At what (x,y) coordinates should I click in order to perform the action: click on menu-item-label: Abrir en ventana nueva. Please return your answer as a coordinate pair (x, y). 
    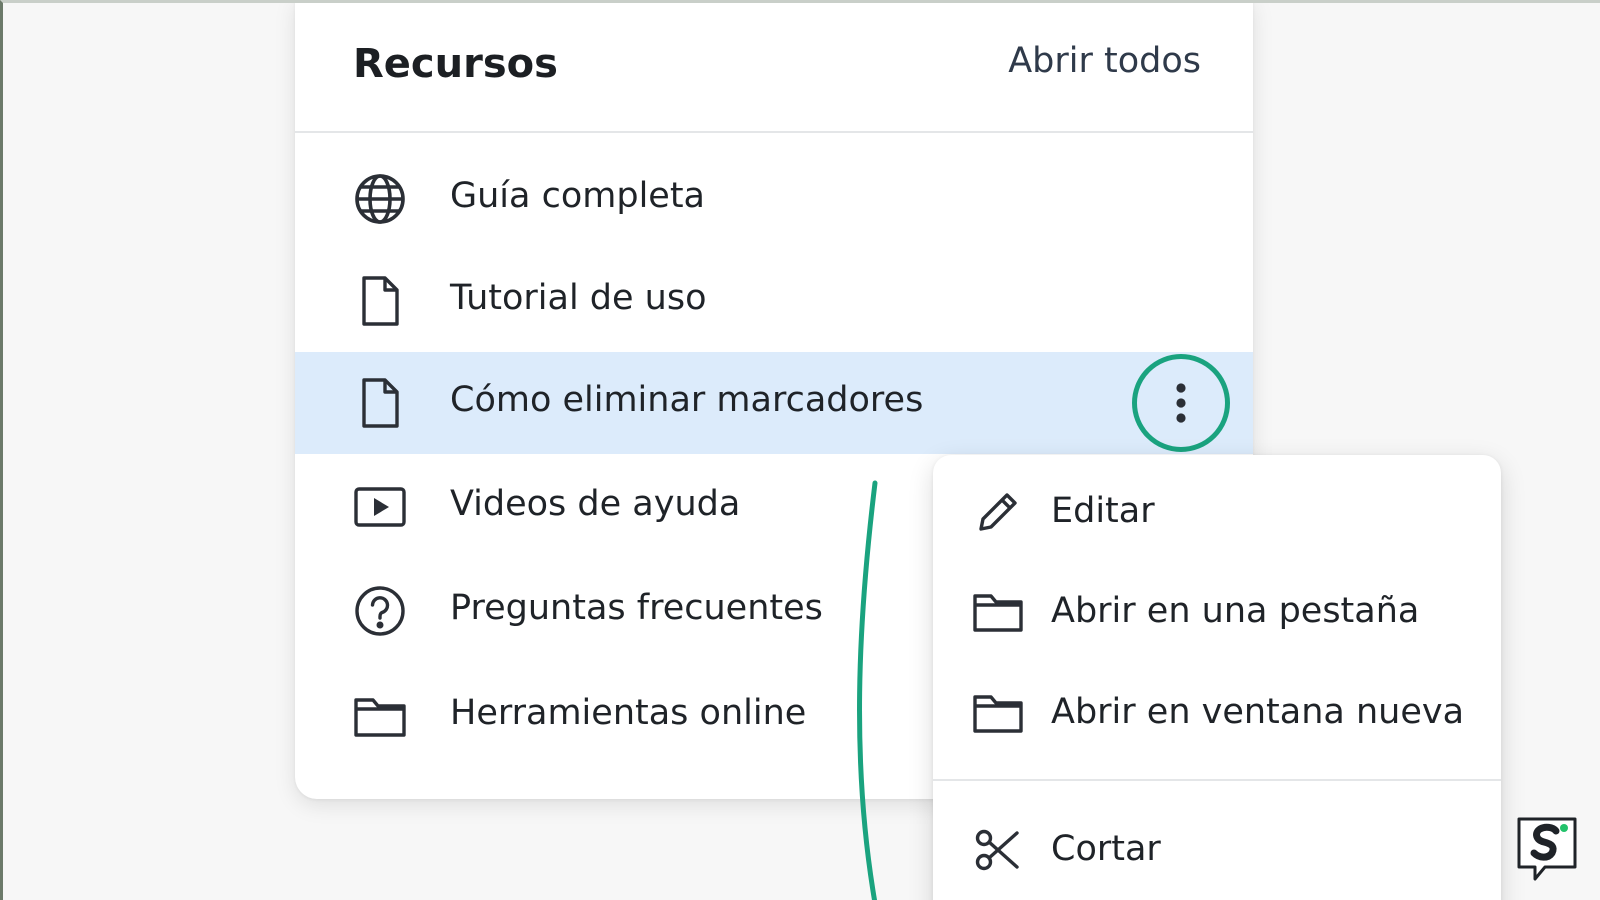
    Looking at the image, I should click on (1258, 712).